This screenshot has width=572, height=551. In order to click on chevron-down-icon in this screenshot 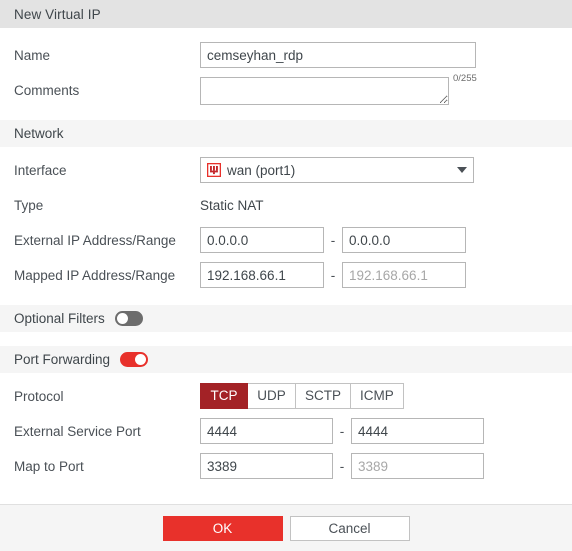, I will do `click(462, 170)`.